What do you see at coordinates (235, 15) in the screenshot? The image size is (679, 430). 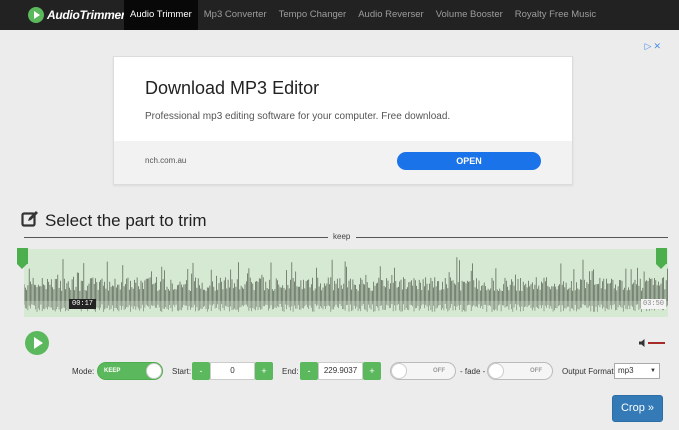 I see `nav-item-mp3-converter: Mp3 Converter` at bounding box center [235, 15].